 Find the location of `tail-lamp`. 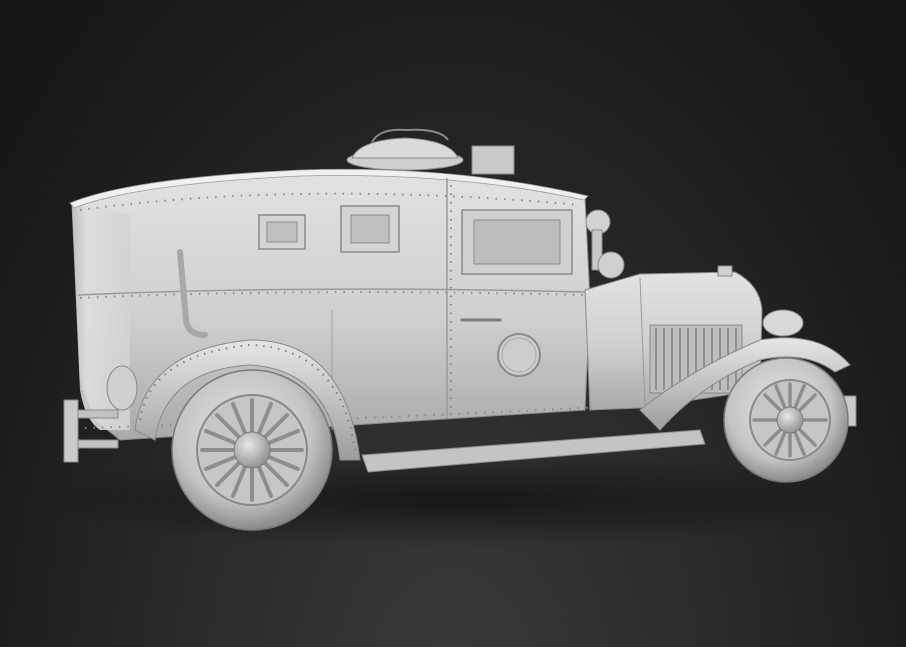

tail-lamp is located at coordinates (122, 388).